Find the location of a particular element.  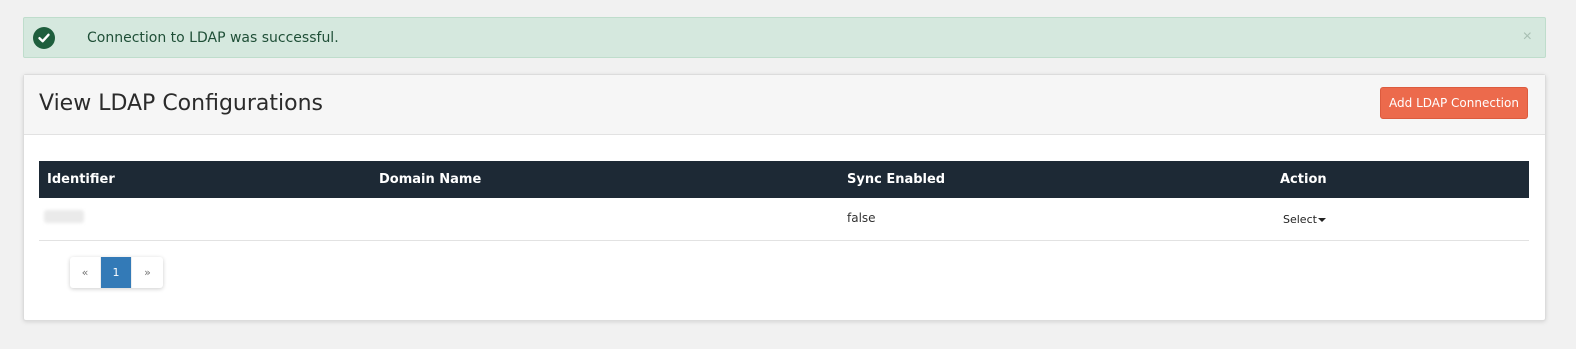

column-header-action: Action is located at coordinates (1303, 179).